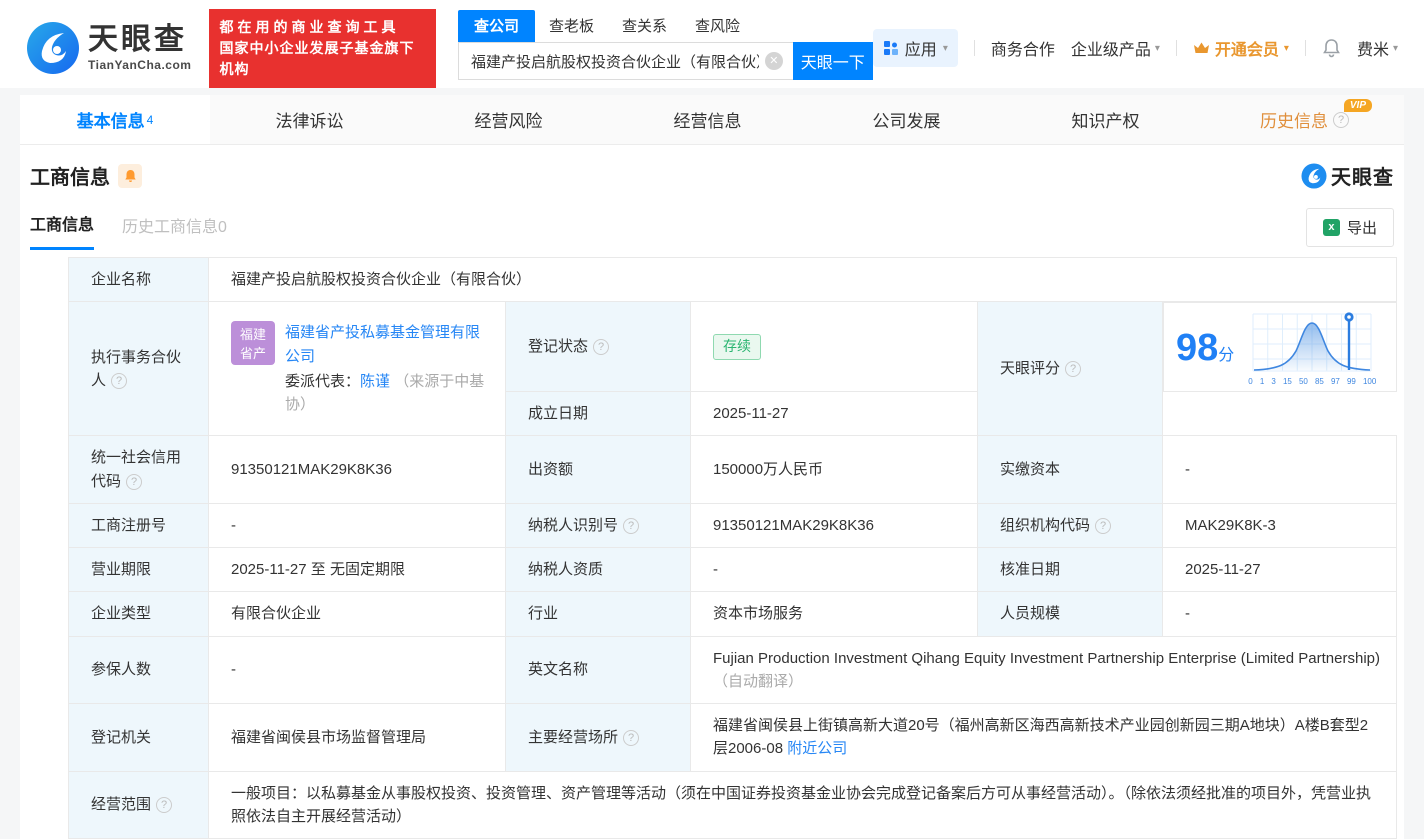 The height and width of the screenshot is (839, 1424). I want to click on search-button: 天眼一下, so click(832, 61).